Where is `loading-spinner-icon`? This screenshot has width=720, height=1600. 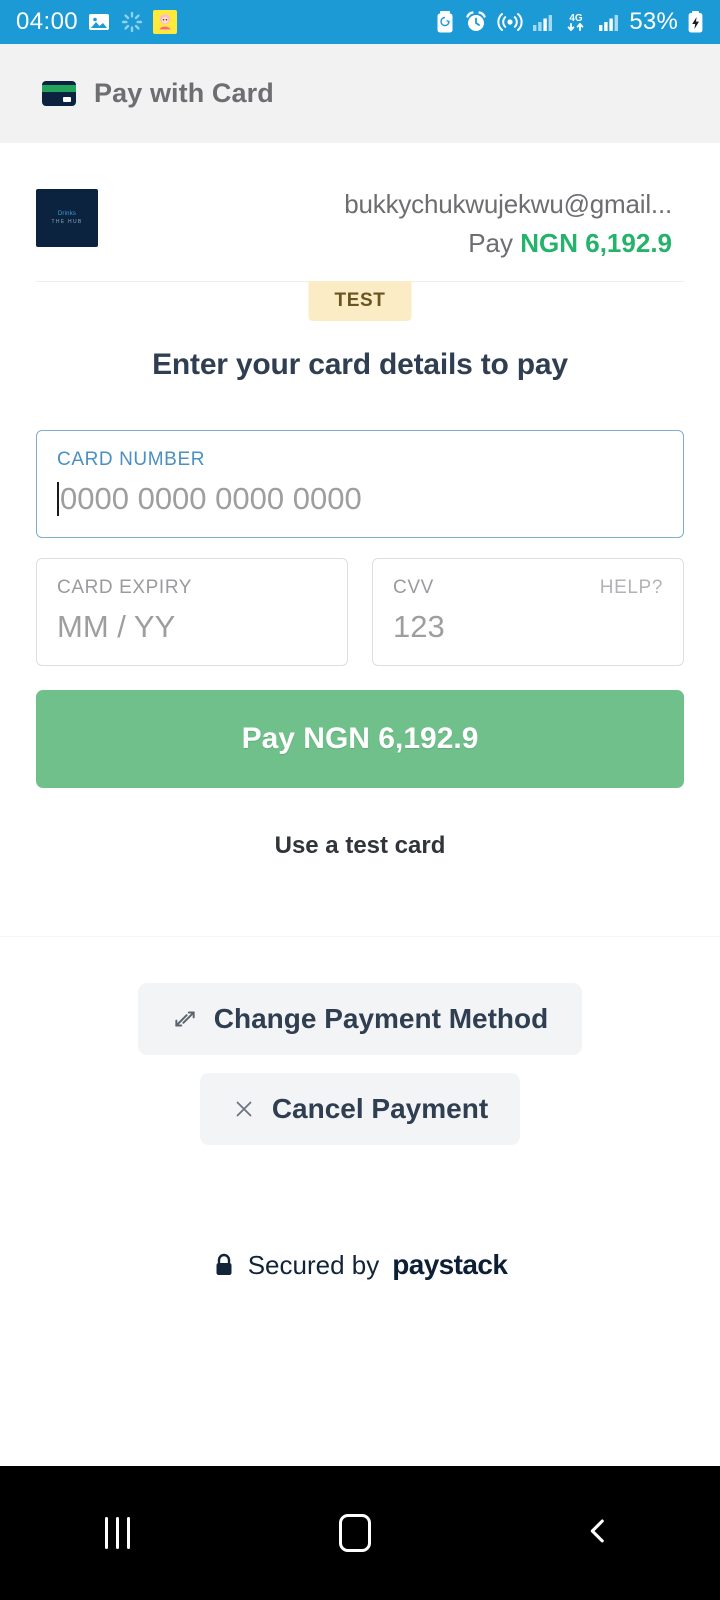 loading-spinner-icon is located at coordinates (132, 22).